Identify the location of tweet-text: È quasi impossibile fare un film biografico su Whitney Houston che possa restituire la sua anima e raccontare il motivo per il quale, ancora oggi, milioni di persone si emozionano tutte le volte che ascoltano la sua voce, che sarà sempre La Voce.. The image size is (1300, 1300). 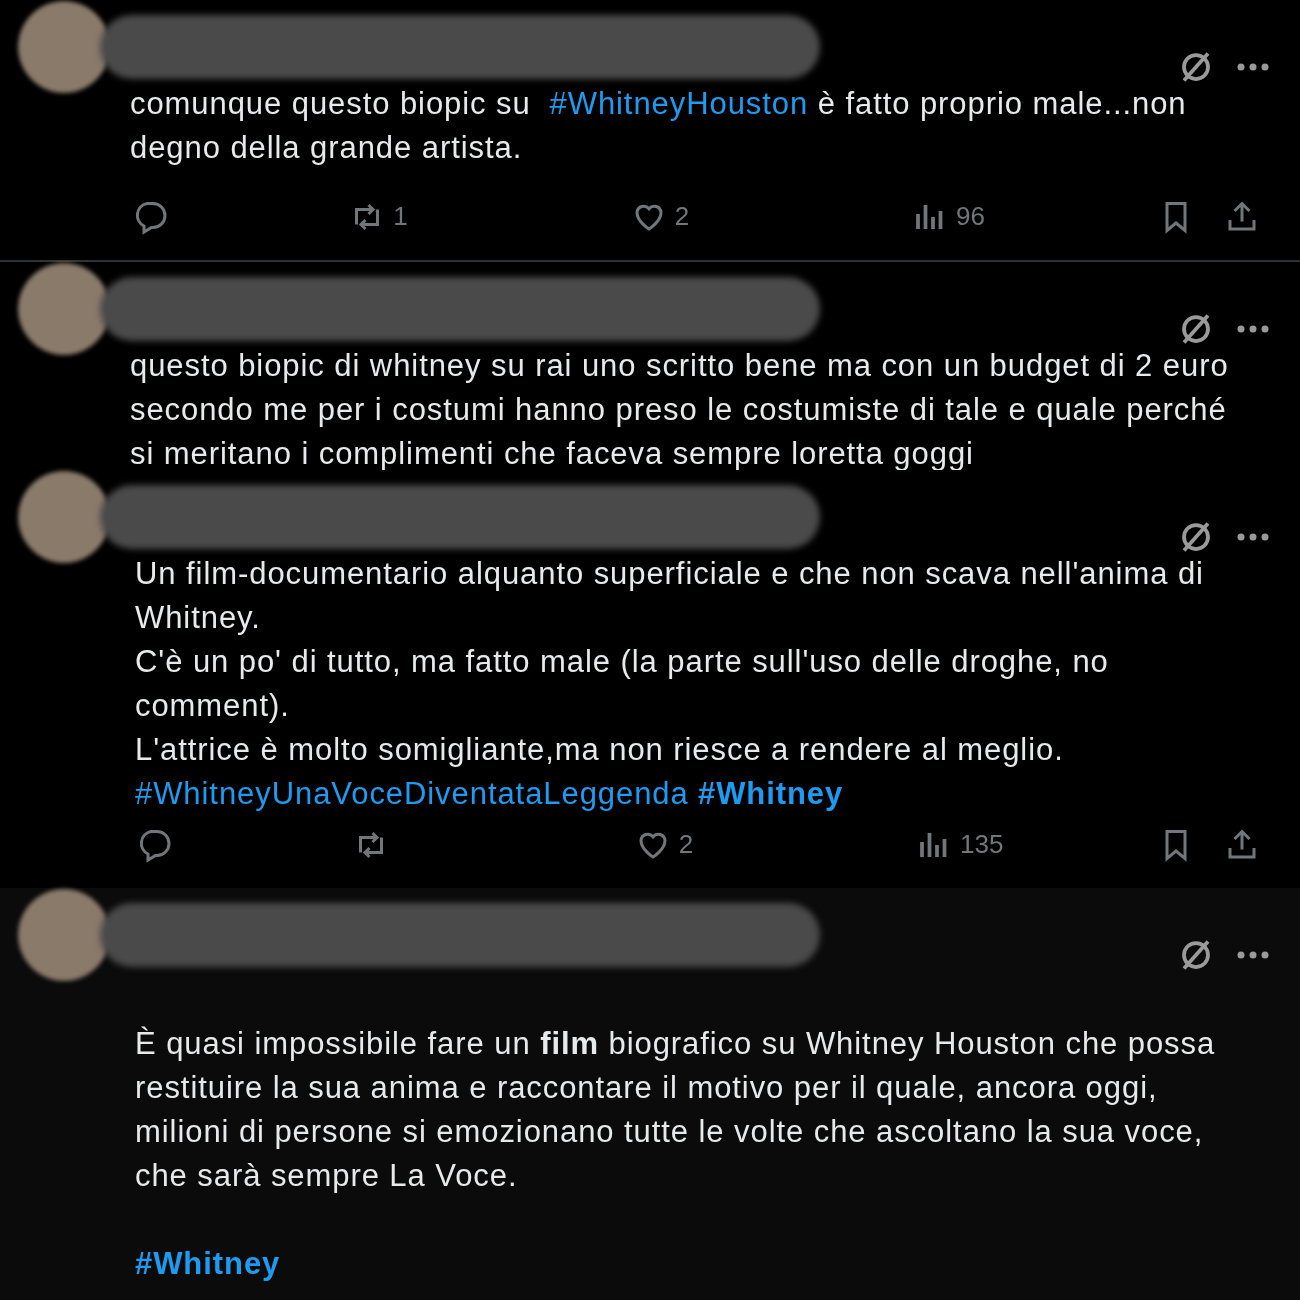
(675, 1110).